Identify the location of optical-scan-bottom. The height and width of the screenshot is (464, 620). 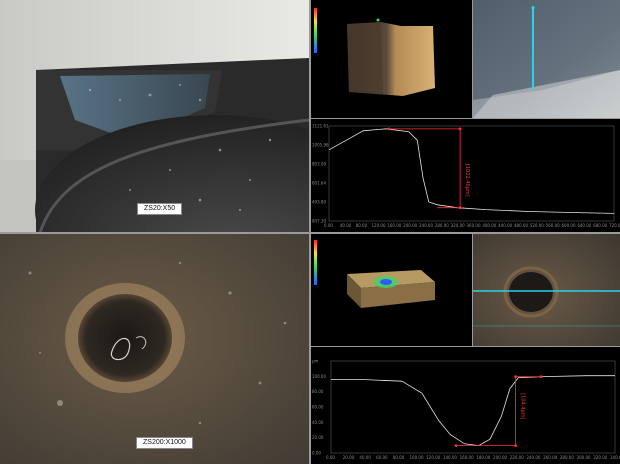
(546, 290).